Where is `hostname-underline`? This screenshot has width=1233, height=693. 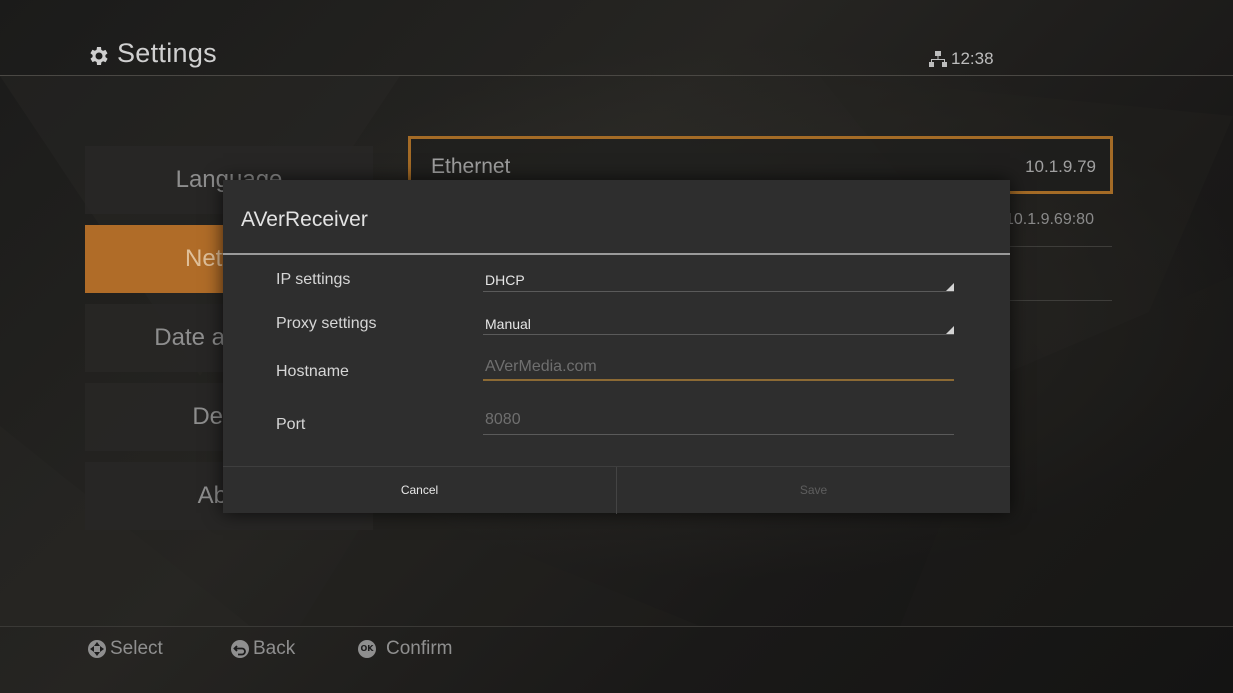 hostname-underline is located at coordinates (718, 380).